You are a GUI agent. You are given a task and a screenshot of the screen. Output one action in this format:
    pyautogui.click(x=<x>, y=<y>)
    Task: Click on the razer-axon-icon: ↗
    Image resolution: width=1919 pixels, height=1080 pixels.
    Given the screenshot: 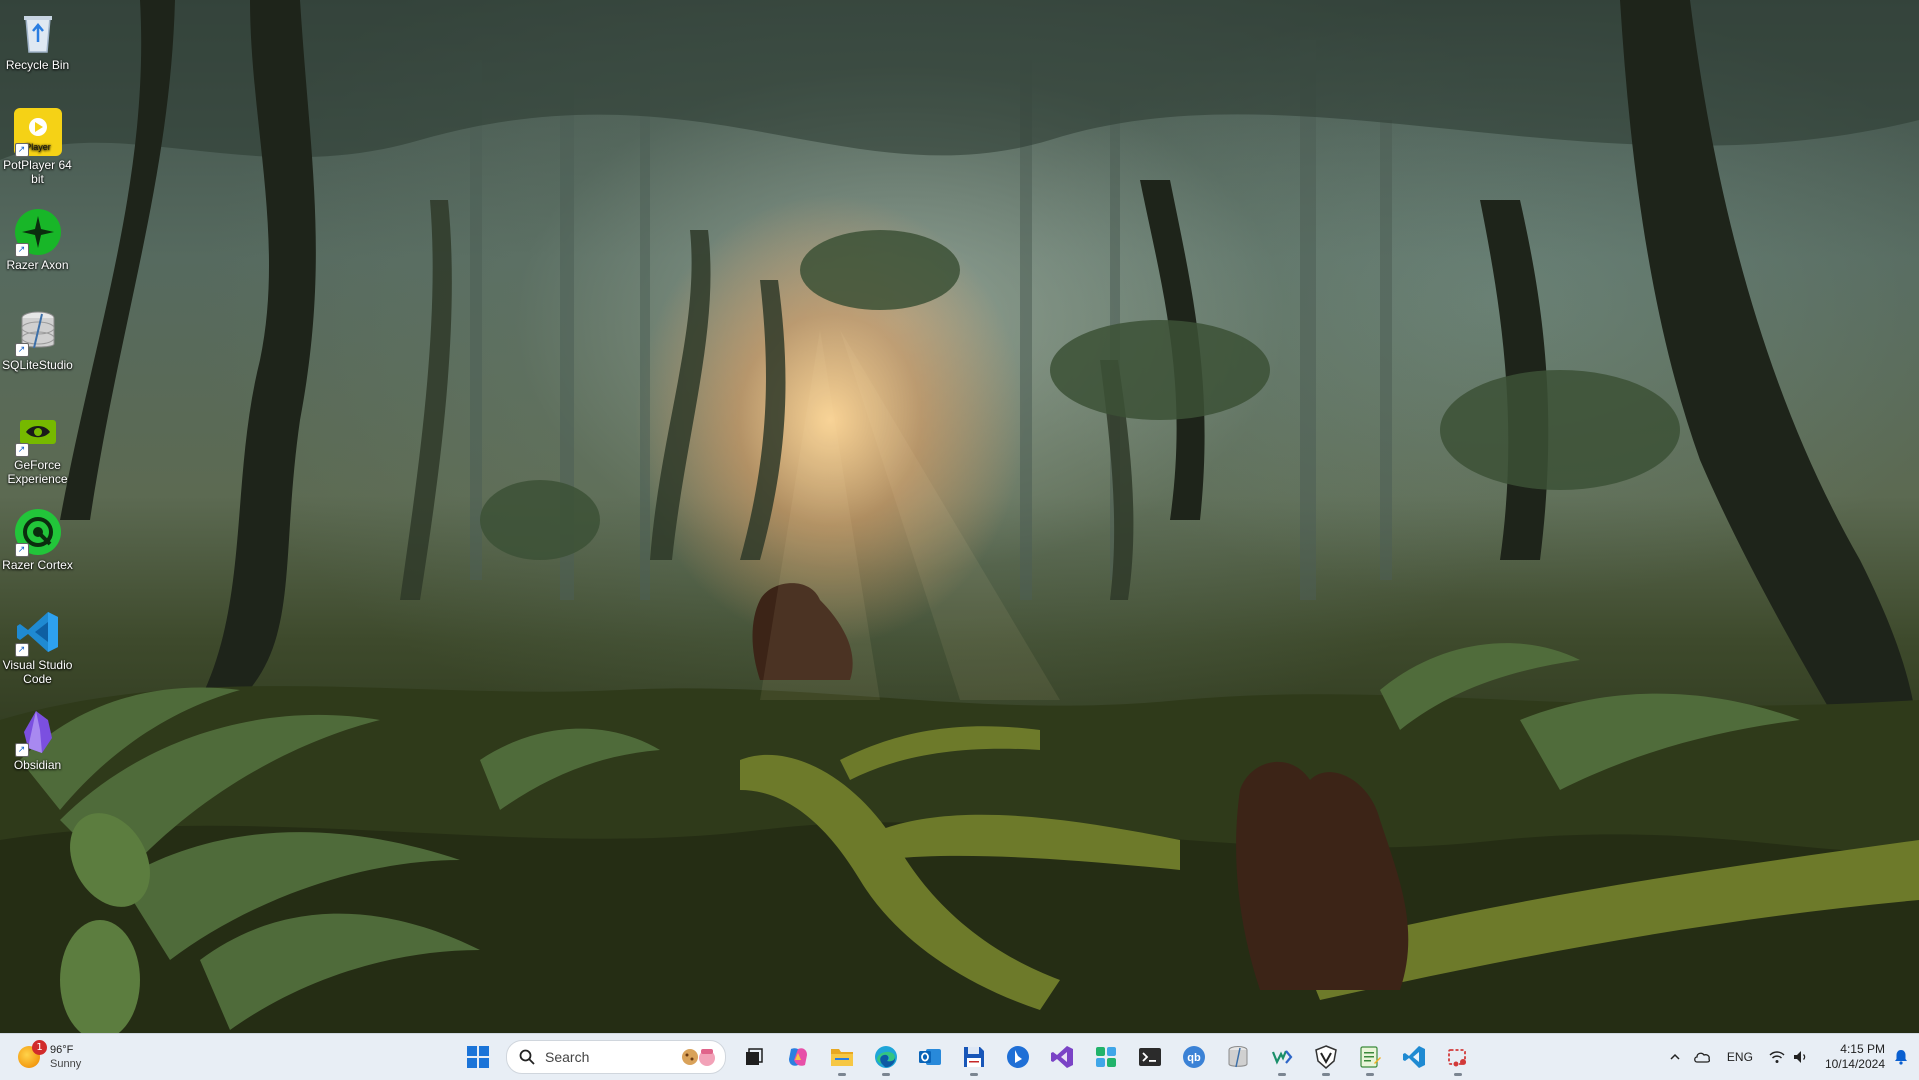 What is the action you would take?
    pyautogui.click(x=38, y=232)
    